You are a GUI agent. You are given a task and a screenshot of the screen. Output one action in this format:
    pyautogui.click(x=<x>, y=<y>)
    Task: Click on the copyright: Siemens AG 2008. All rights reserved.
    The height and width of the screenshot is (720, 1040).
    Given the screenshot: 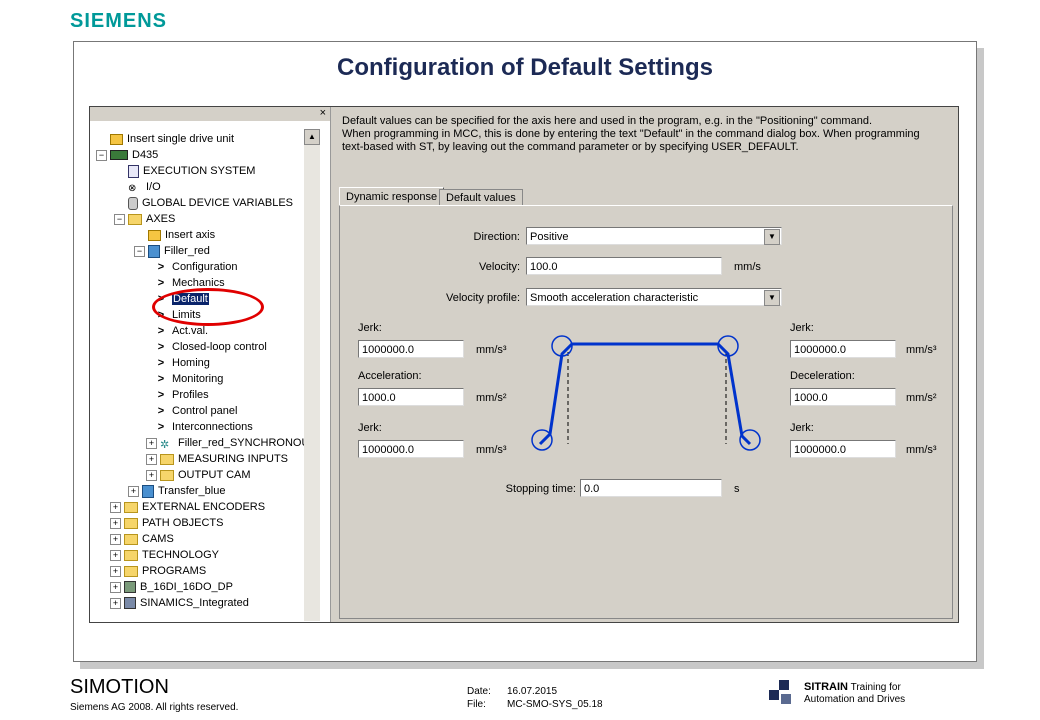 What is the action you would take?
    pyautogui.click(x=154, y=707)
    